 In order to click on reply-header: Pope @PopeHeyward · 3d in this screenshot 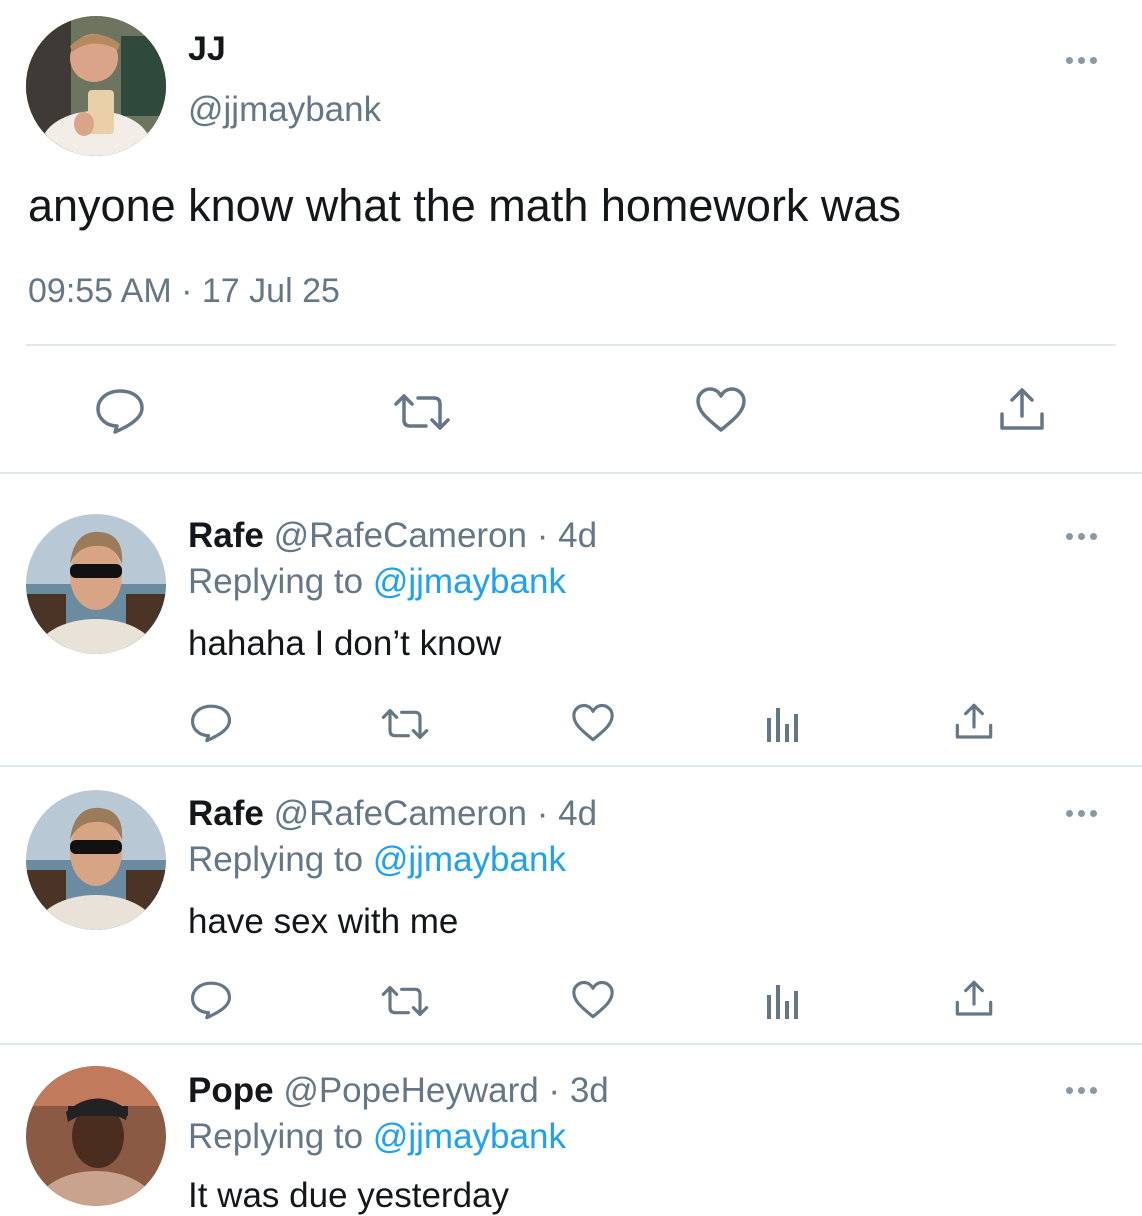, I will do `click(398, 1091)`.